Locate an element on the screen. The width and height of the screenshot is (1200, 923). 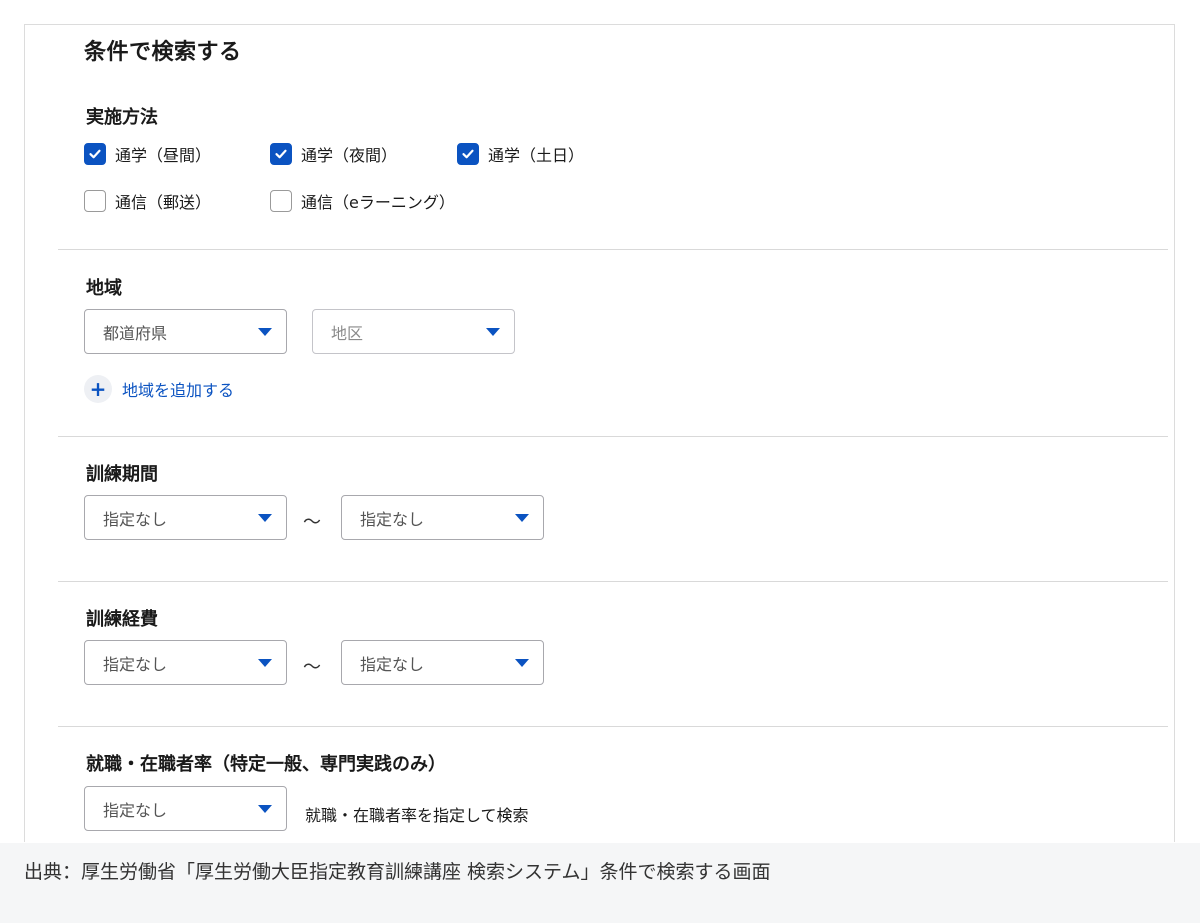
select-value: 地区 is located at coordinates (347, 333).